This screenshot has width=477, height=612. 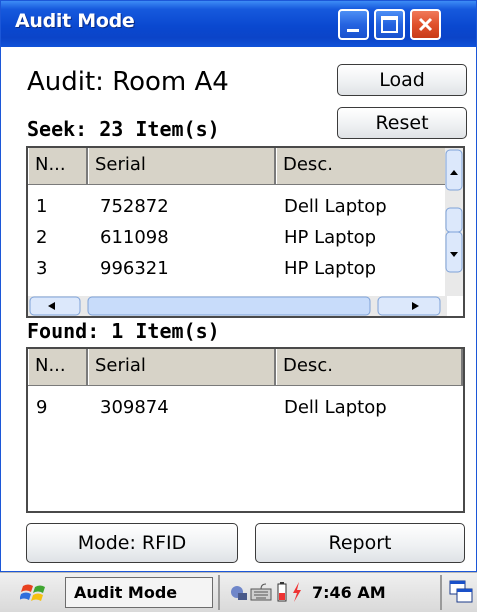 I want to click on window-switch-button, so click(x=458, y=592).